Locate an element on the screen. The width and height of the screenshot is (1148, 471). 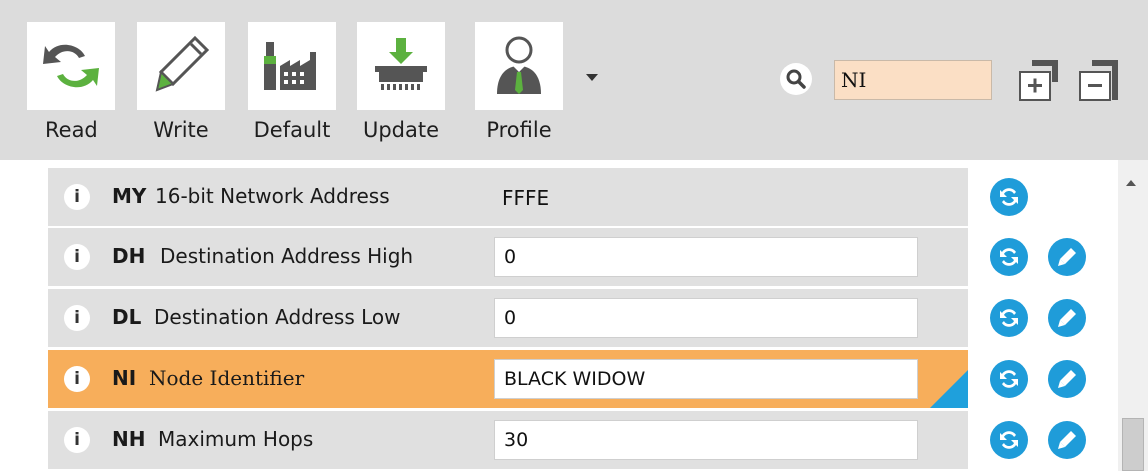
default-label: Default is located at coordinates (292, 130).